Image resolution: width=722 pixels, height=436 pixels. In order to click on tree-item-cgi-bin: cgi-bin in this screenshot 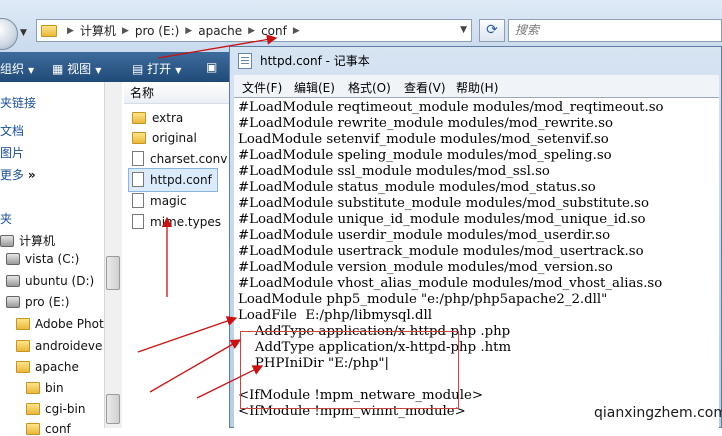, I will do `click(55, 409)`.